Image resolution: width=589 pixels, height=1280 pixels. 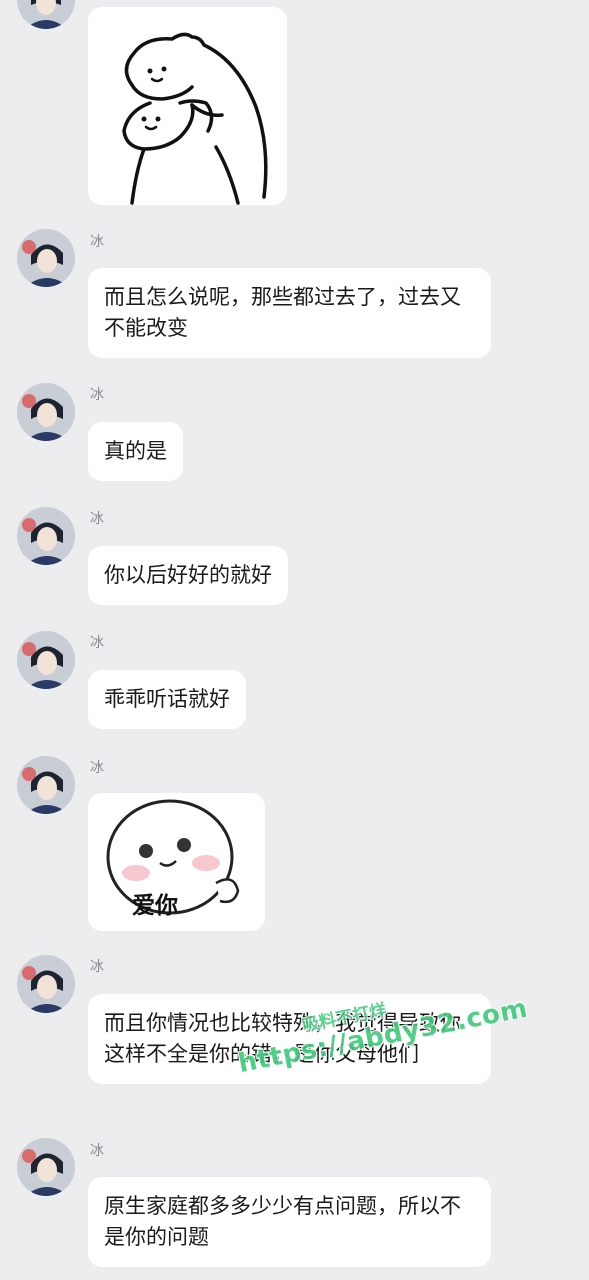 What do you see at coordinates (289, 313) in the screenshot?
I see `message-bubble: 而且怎么说呢，那些都过去了，过去又不能改变` at bounding box center [289, 313].